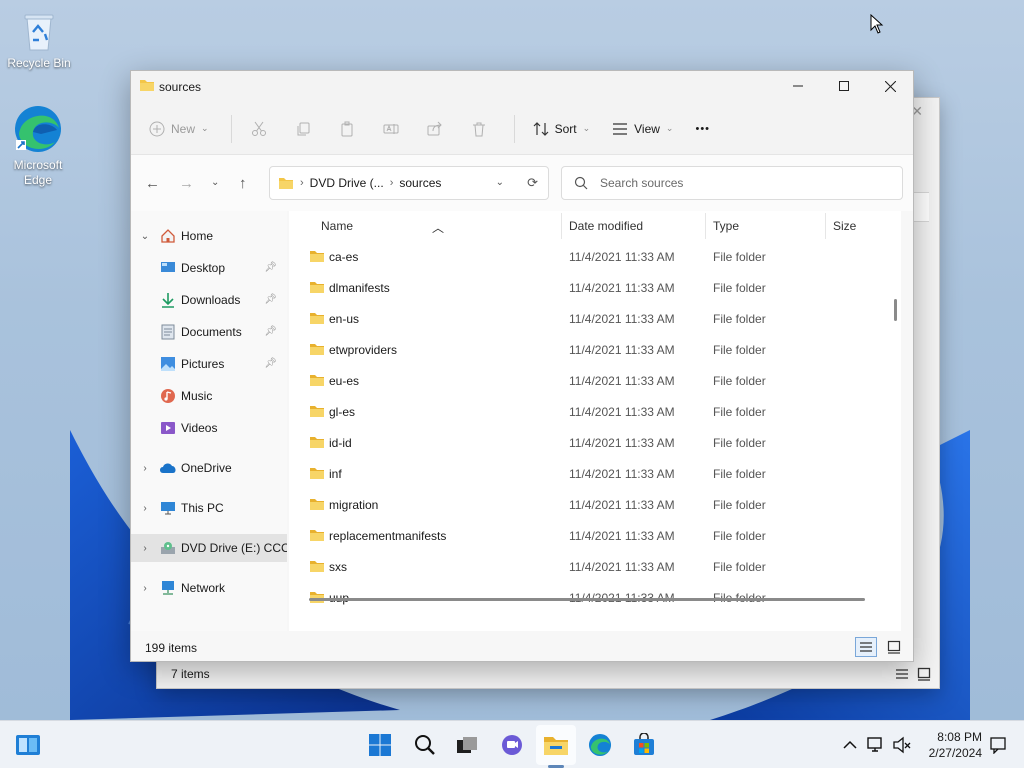 The image size is (1024, 768). Describe the element at coordinates (500, 182) in the screenshot. I see `address-dropdown-icon: ⌄` at that location.